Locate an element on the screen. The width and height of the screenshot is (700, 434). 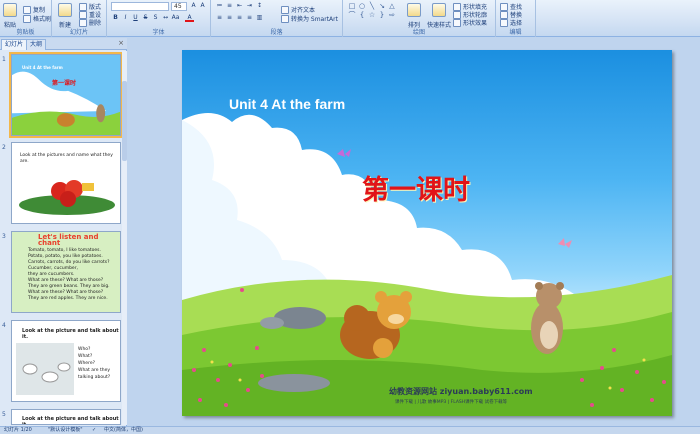
font-group-label: 字体 is located at coordinates (158, 32).